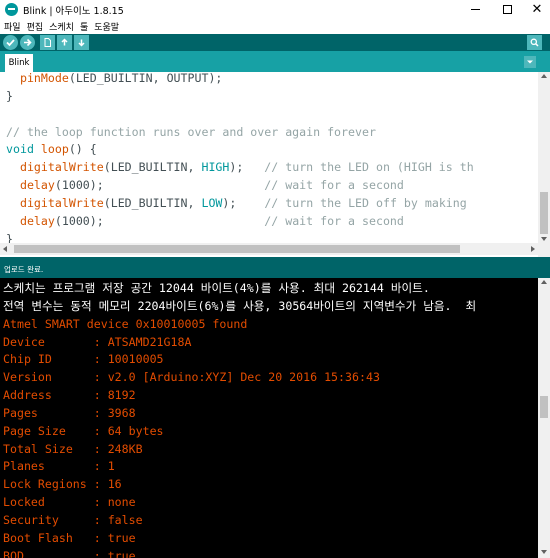 This screenshot has height=558, width=550. I want to click on upload-icon, so click(28, 42).